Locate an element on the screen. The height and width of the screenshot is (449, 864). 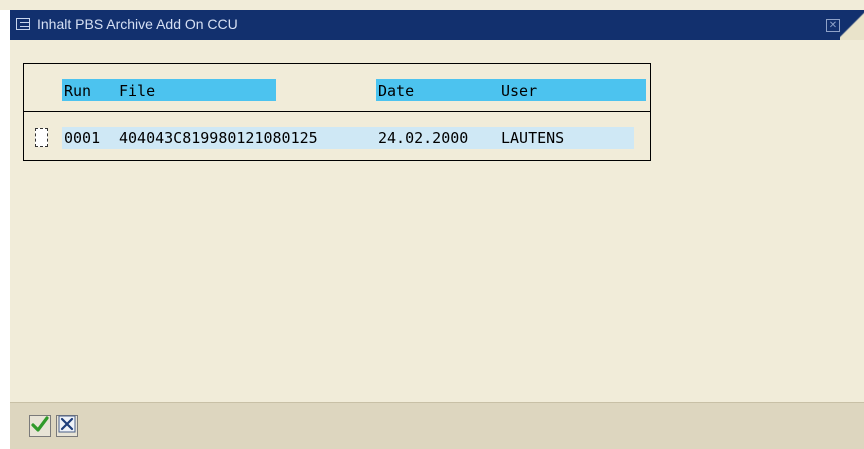
cancel-icon is located at coordinates (67, 426).